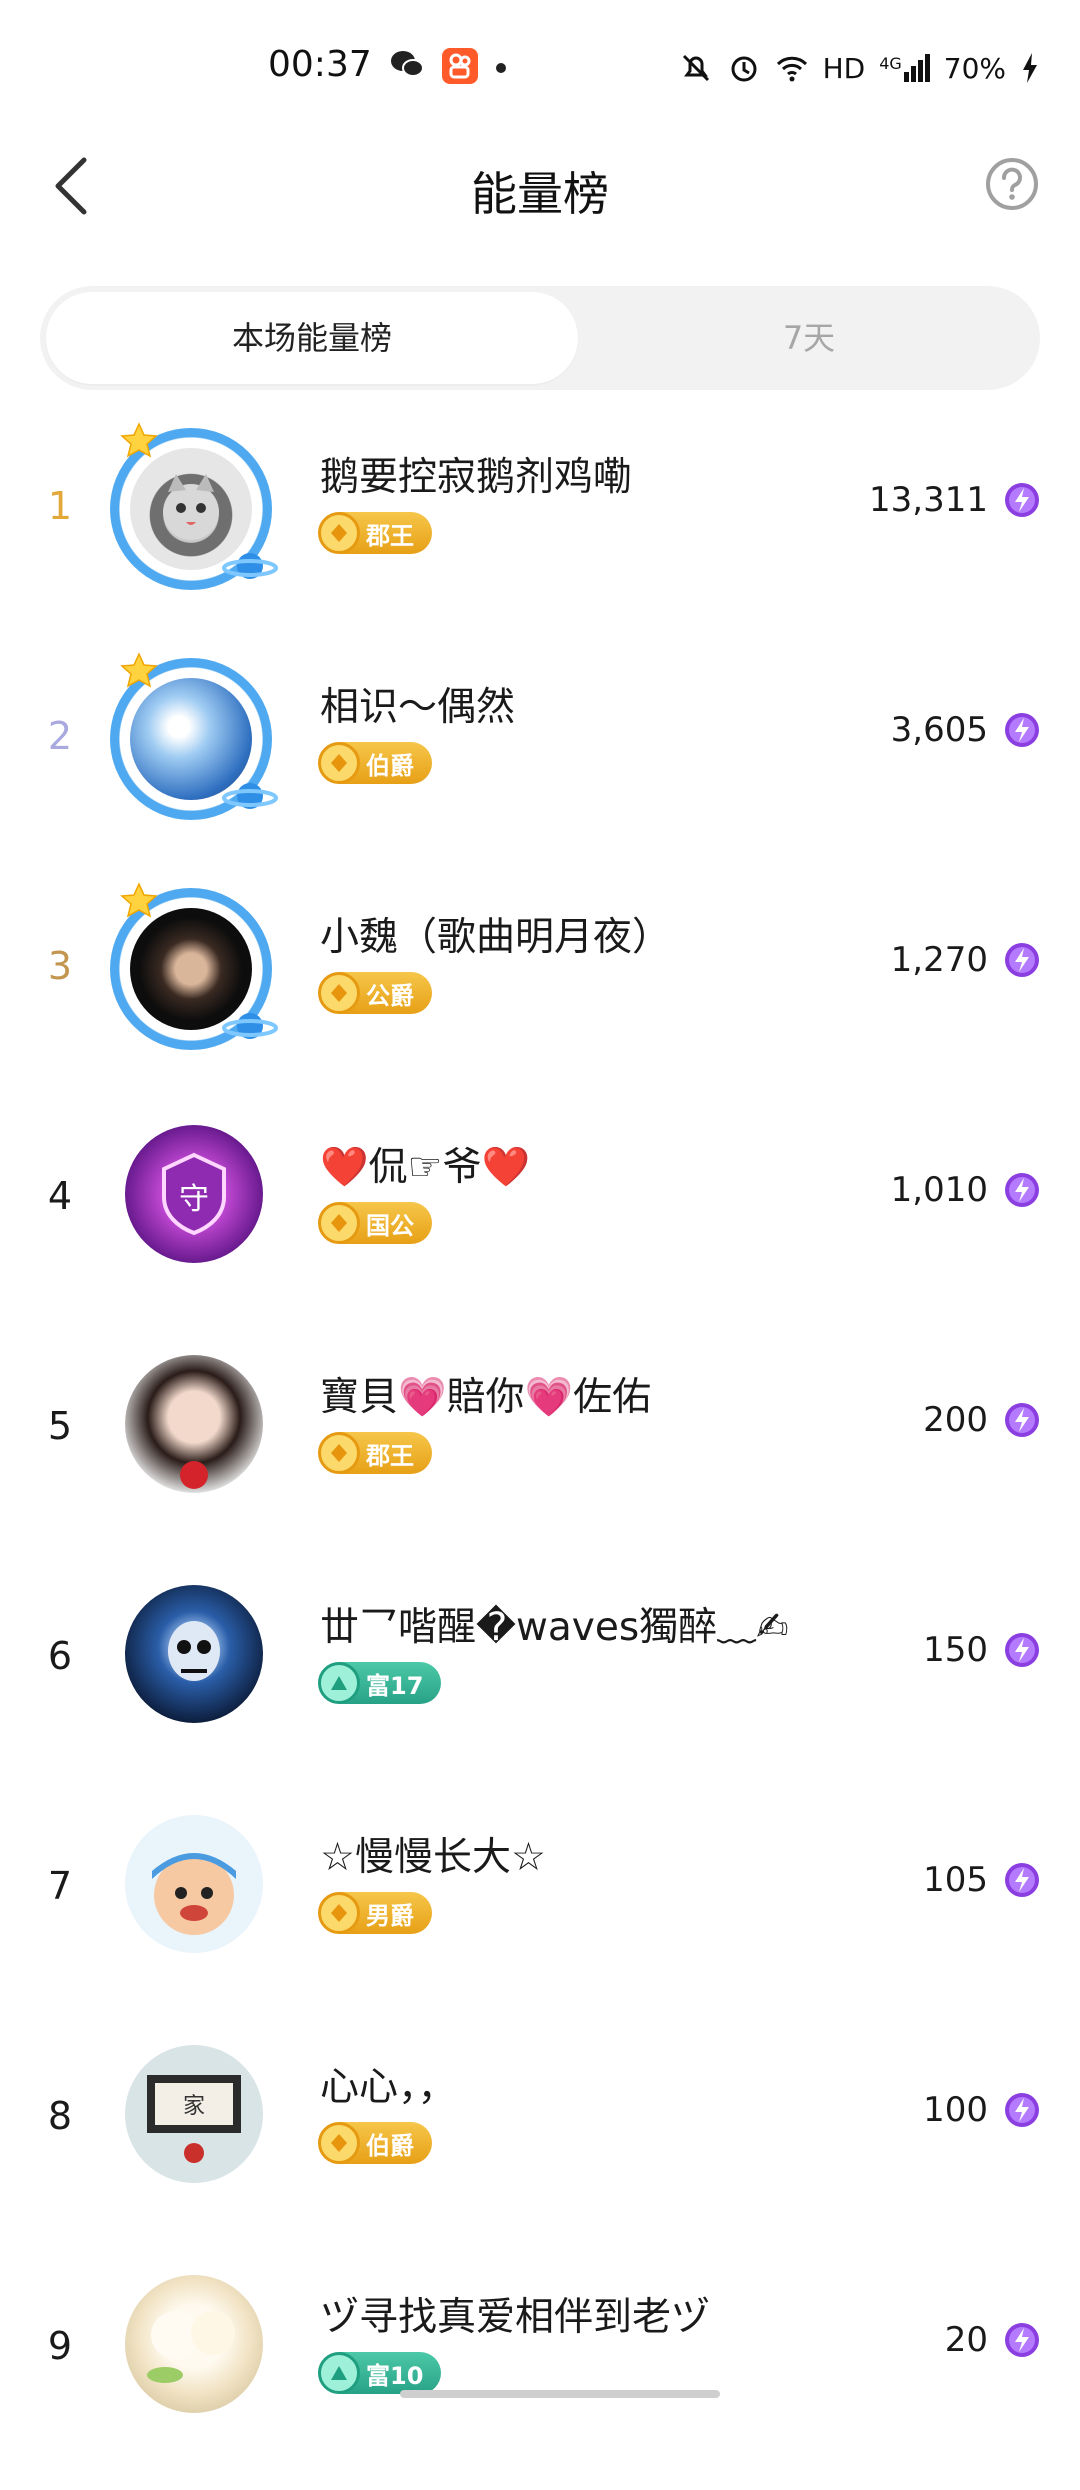  What do you see at coordinates (904, 68) in the screenshot?
I see `signal-icon: 4G` at bounding box center [904, 68].